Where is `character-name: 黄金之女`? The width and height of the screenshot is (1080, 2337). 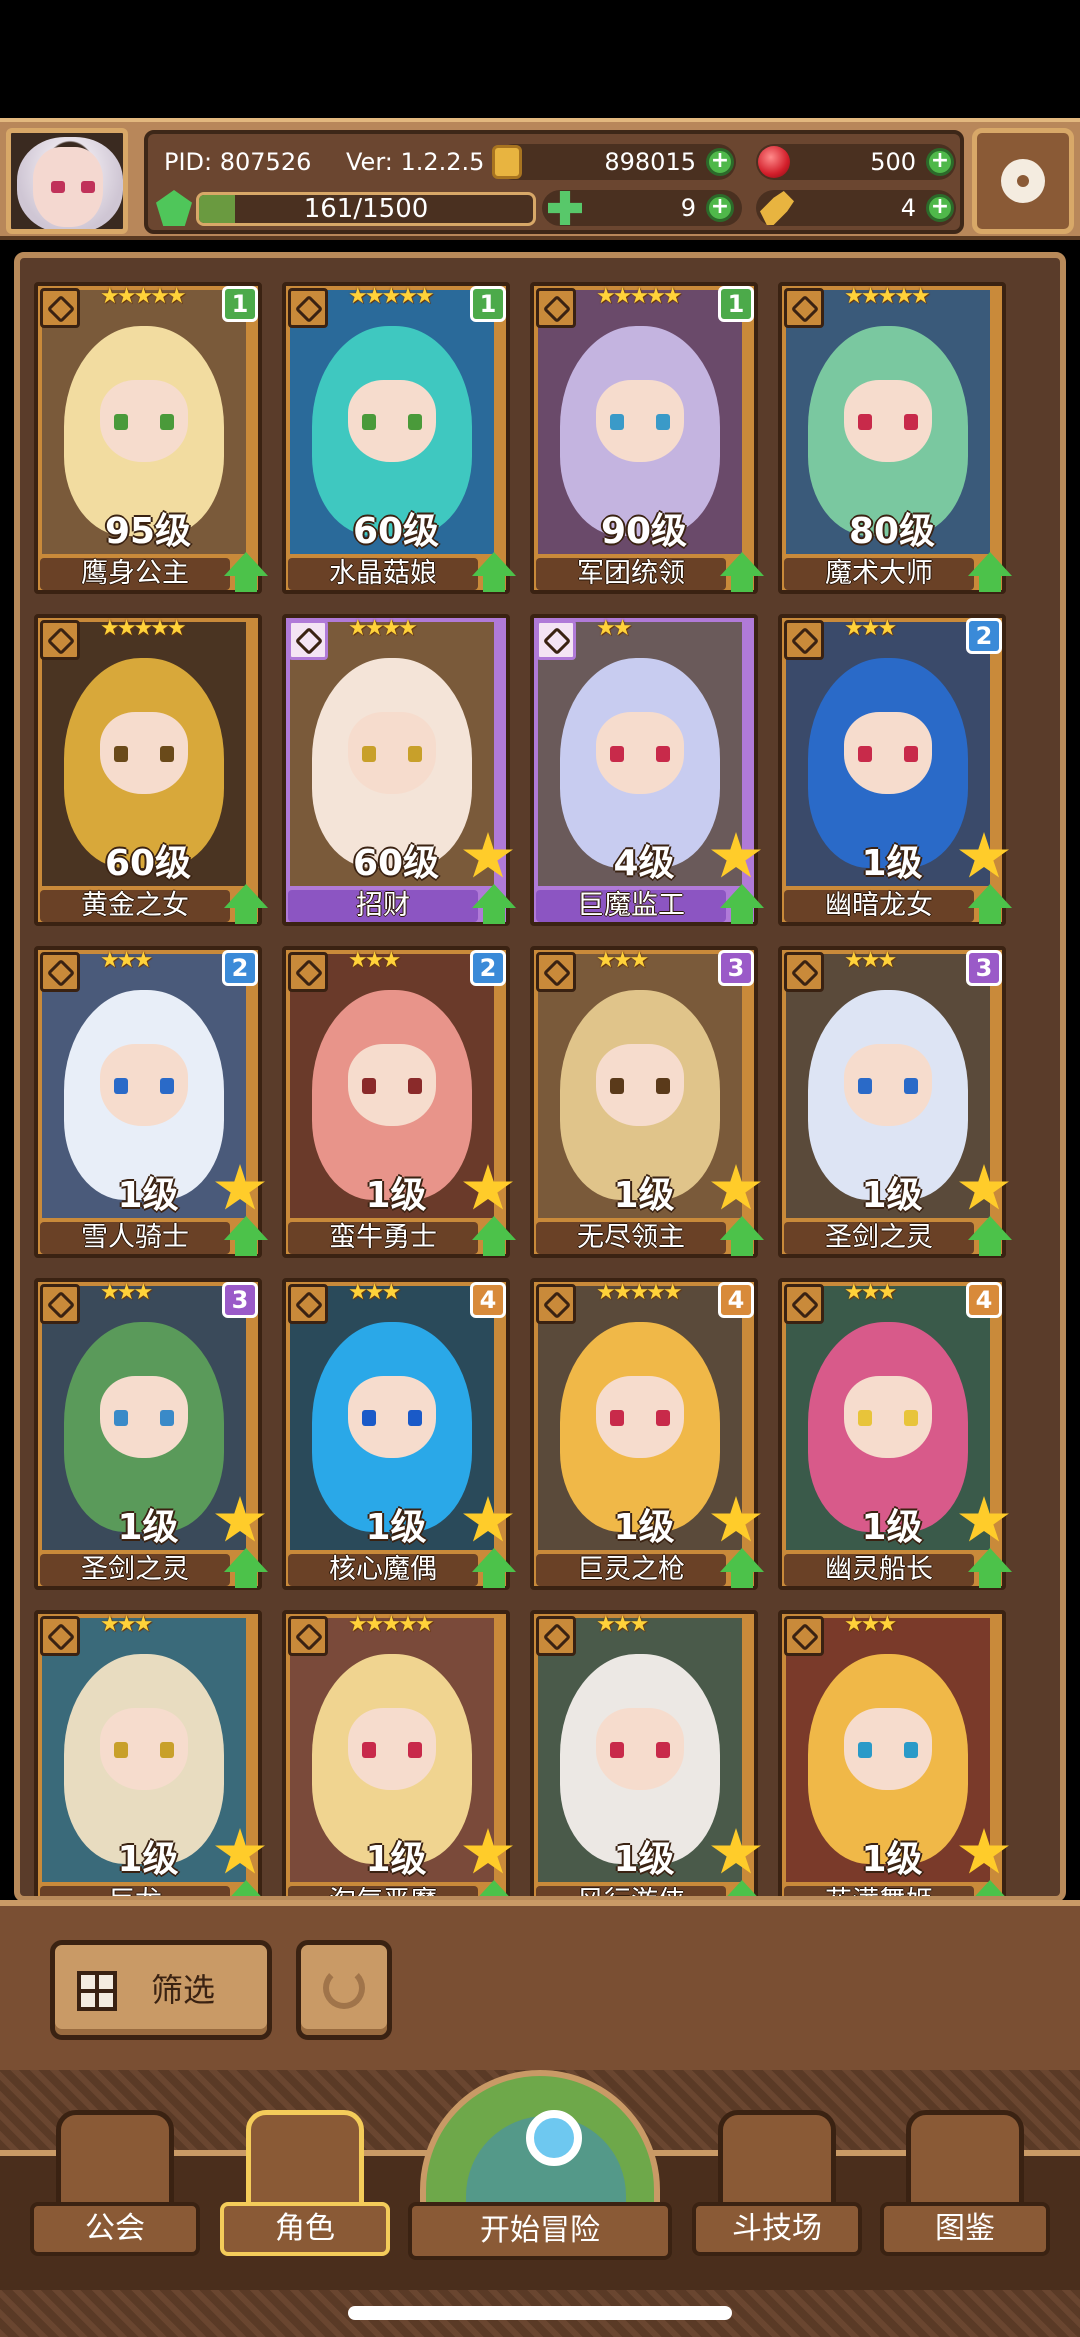 character-name: 黄金之女 is located at coordinates (135, 905).